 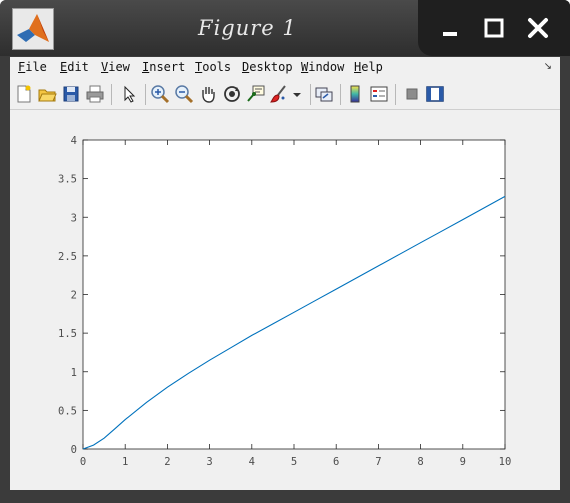 What do you see at coordinates (33, 29) in the screenshot?
I see `matlab-logo-icon` at bounding box center [33, 29].